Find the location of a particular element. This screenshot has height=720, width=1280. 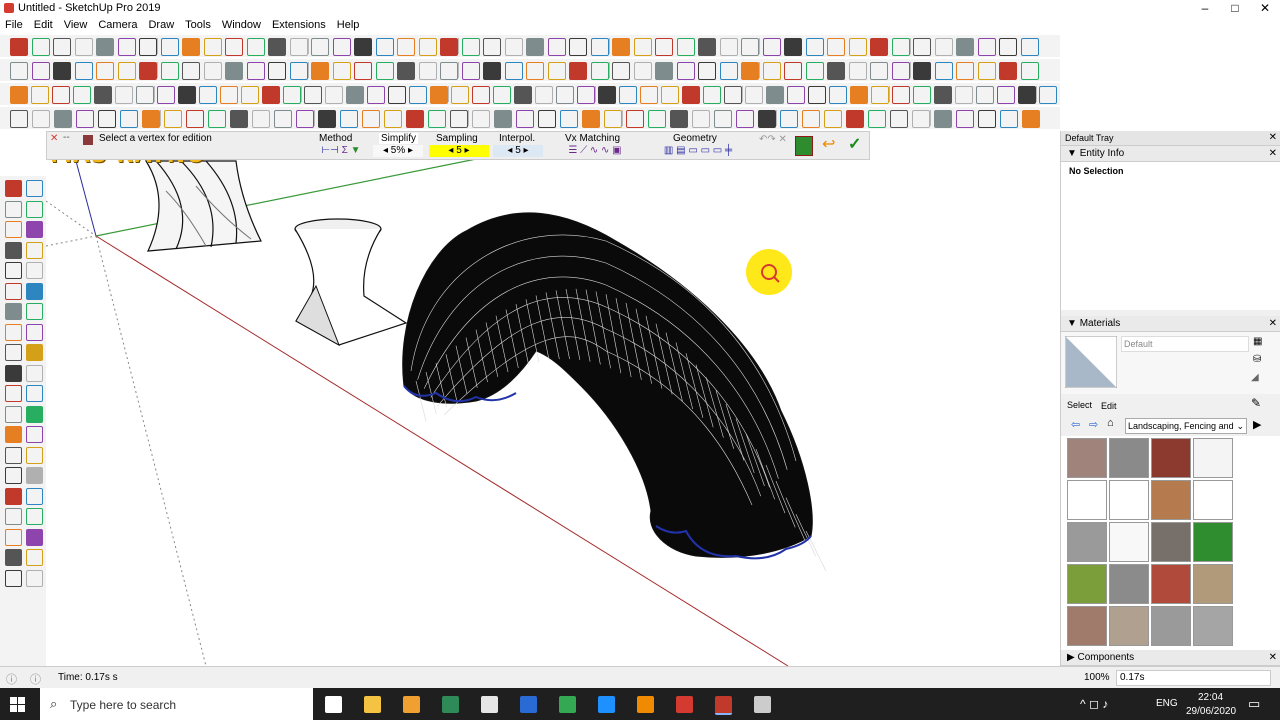

clock-date: 29/06/2020 is located at coordinates (1211, 711).